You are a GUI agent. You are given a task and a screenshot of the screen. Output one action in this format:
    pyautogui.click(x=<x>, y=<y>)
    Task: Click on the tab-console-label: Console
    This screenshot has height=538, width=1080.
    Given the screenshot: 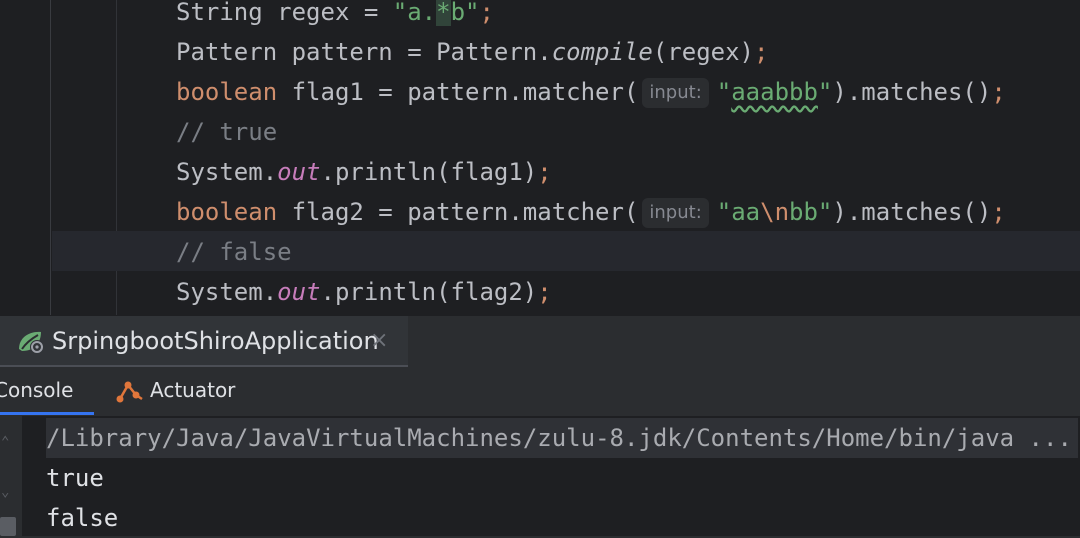 What is the action you would take?
    pyautogui.click(x=37, y=390)
    